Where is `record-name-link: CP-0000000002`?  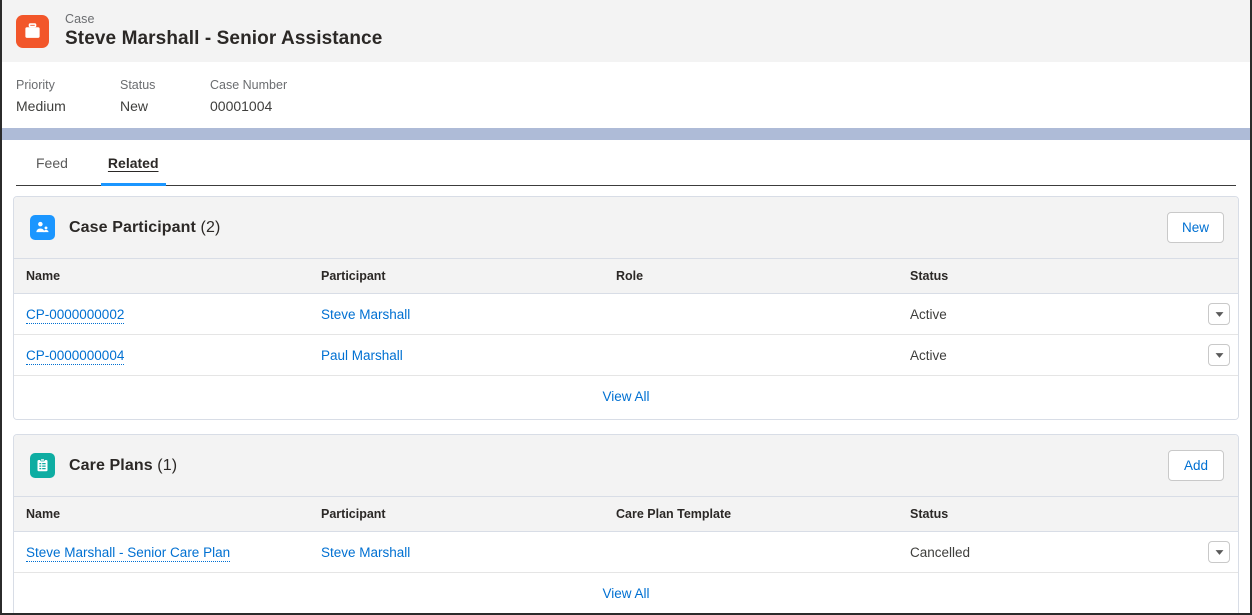 record-name-link: CP-0000000002 is located at coordinates (75, 315).